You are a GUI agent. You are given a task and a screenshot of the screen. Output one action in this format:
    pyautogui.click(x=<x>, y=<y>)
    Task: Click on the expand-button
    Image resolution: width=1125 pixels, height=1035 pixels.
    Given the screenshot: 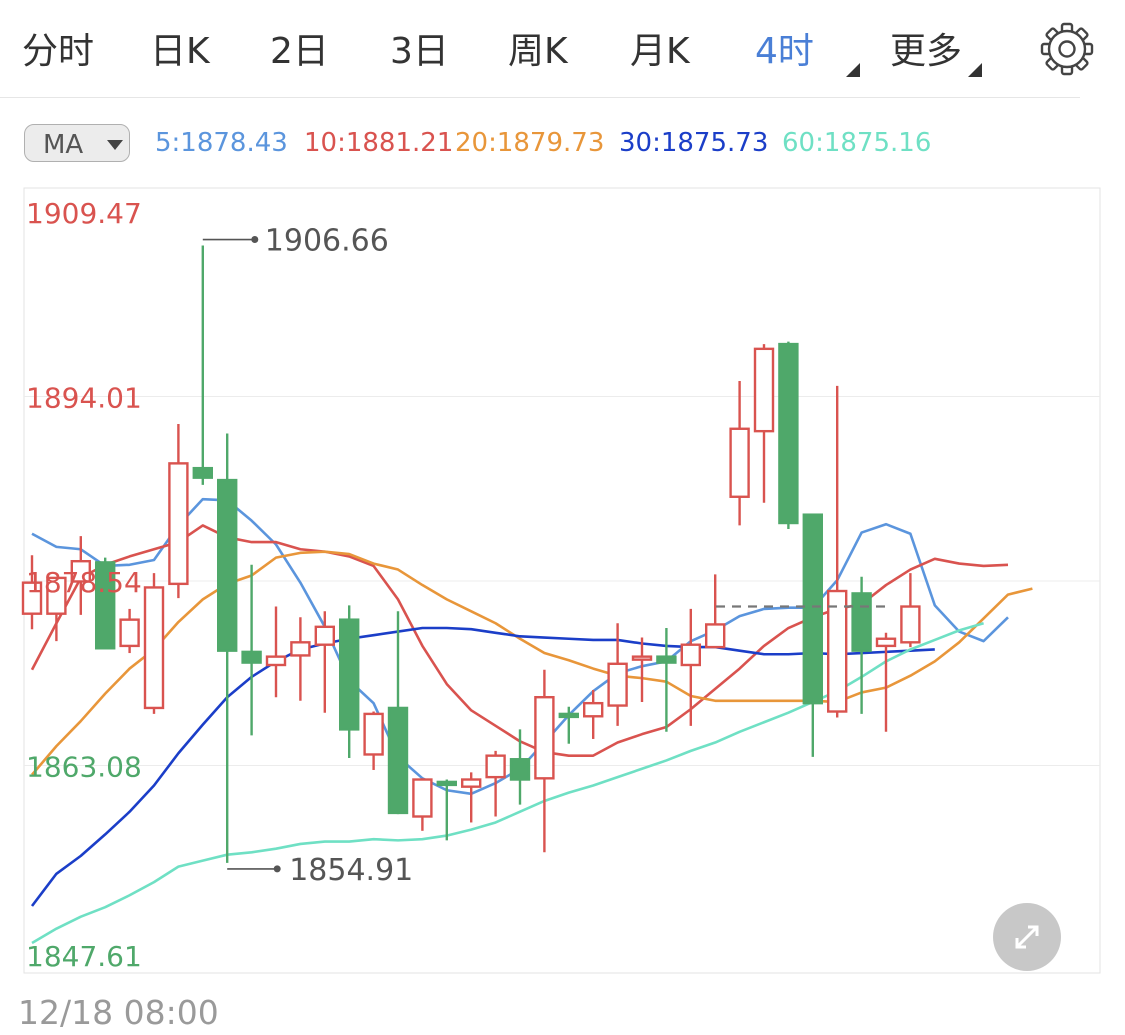 What is the action you would take?
    pyautogui.click(x=1027, y=937)
    